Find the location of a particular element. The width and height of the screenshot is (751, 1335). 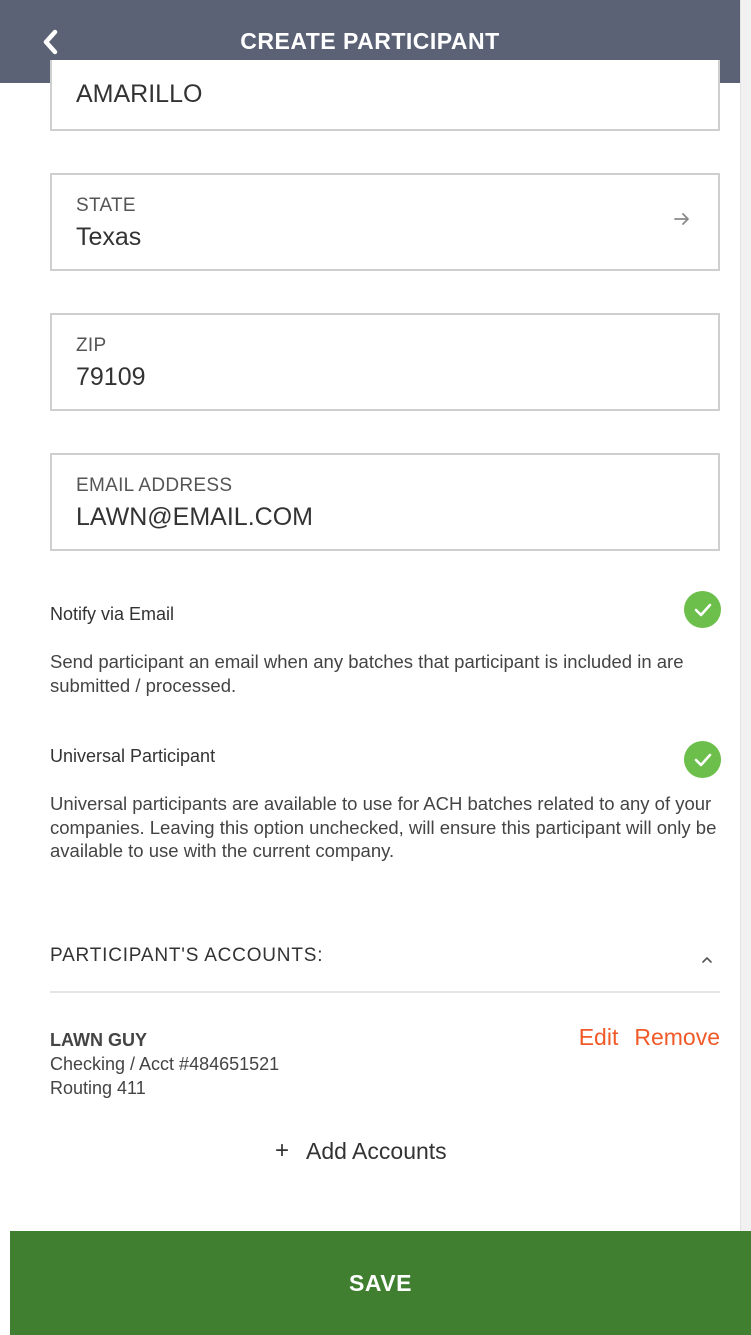

account-routing-line: Routing 411 is located at coordinates (98, 1088).